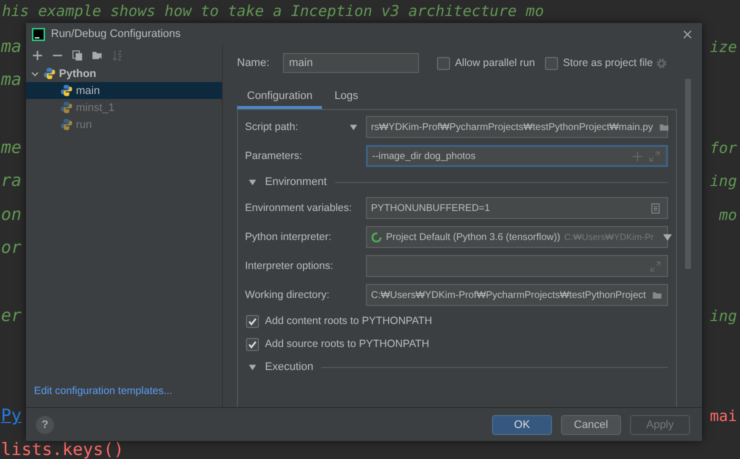 This screenshot has height=459, width=740. I want to click on text-field: --image_dir dog_photos, so click(517, 156).